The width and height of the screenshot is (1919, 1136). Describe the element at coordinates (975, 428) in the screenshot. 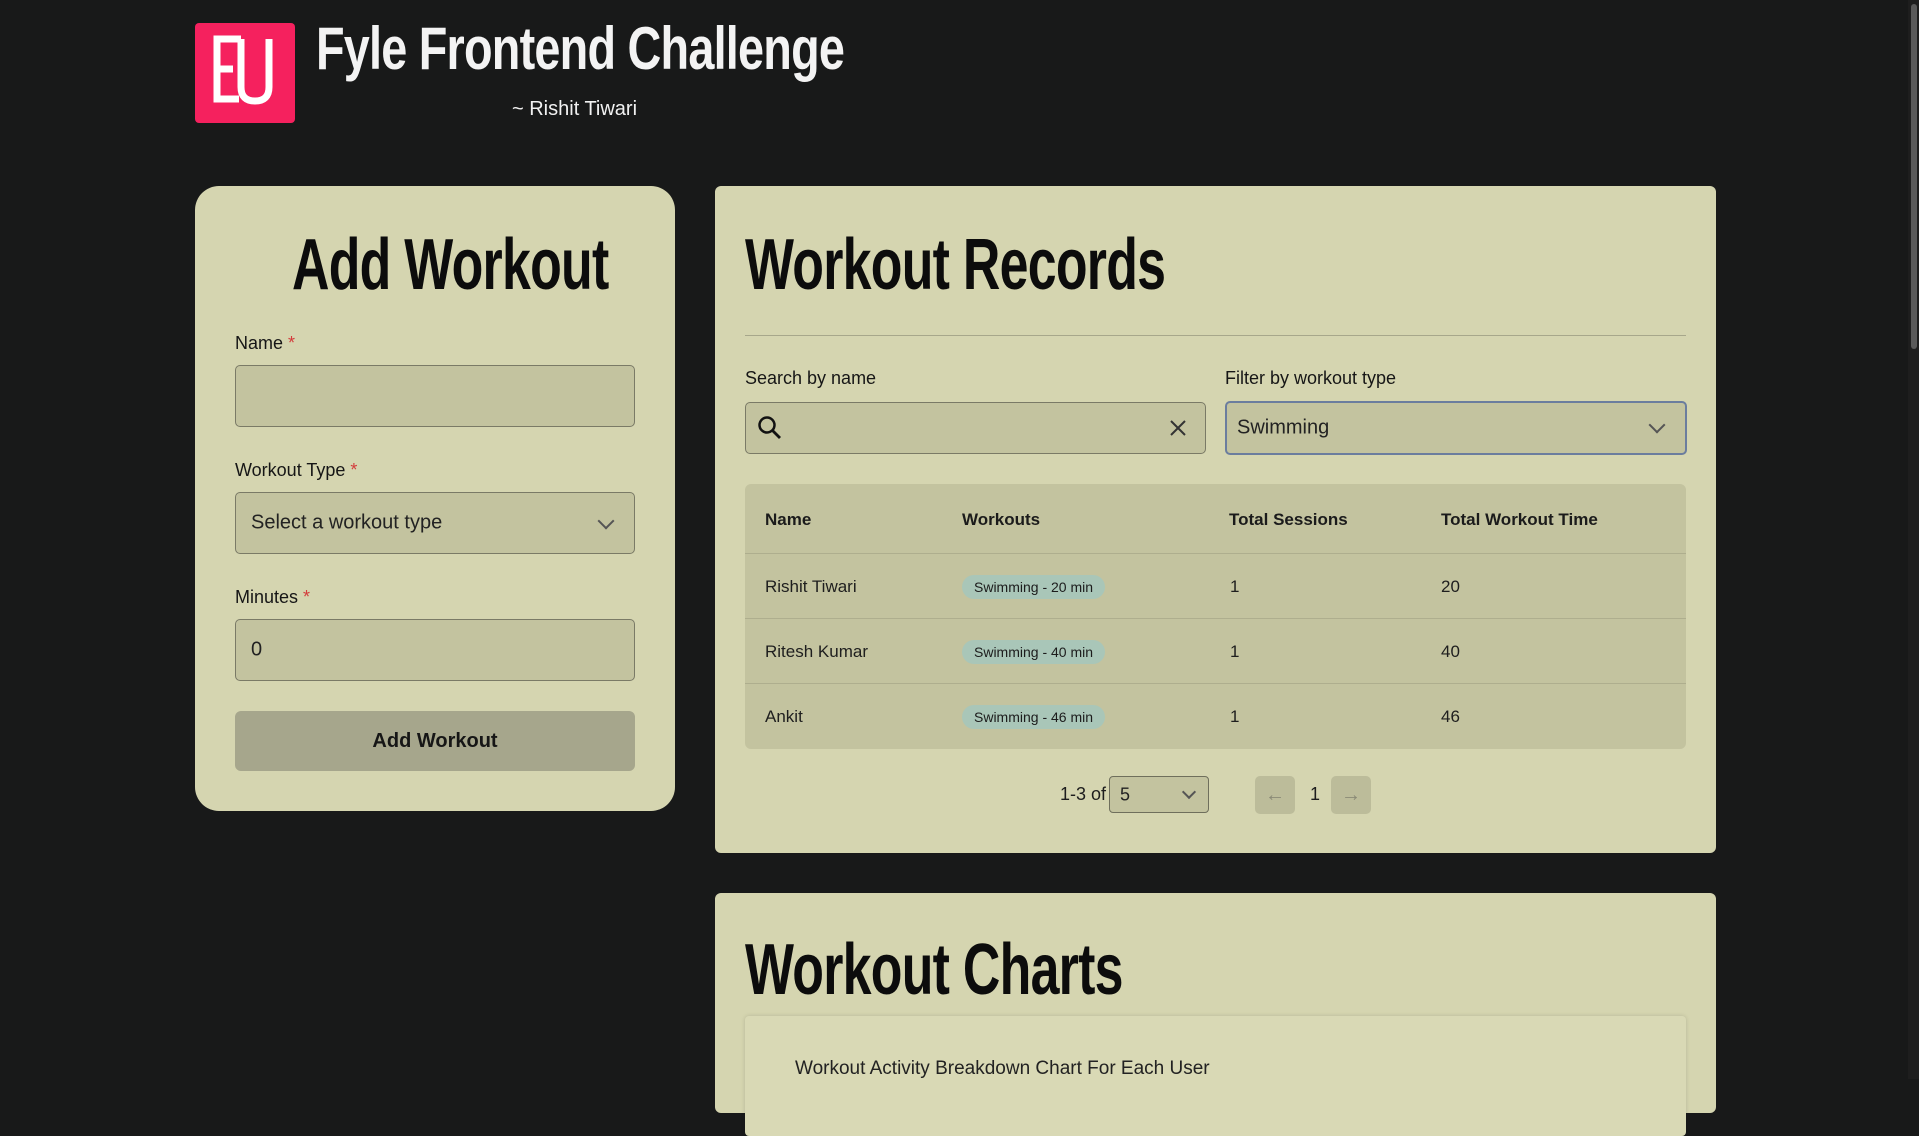

I see `search-input` at that location.